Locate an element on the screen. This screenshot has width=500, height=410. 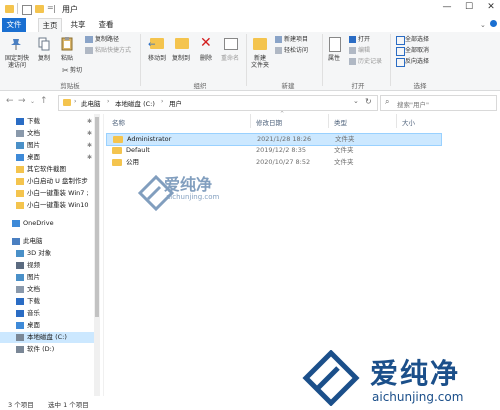
minimize-button: — is located at coordinates (447, 8).